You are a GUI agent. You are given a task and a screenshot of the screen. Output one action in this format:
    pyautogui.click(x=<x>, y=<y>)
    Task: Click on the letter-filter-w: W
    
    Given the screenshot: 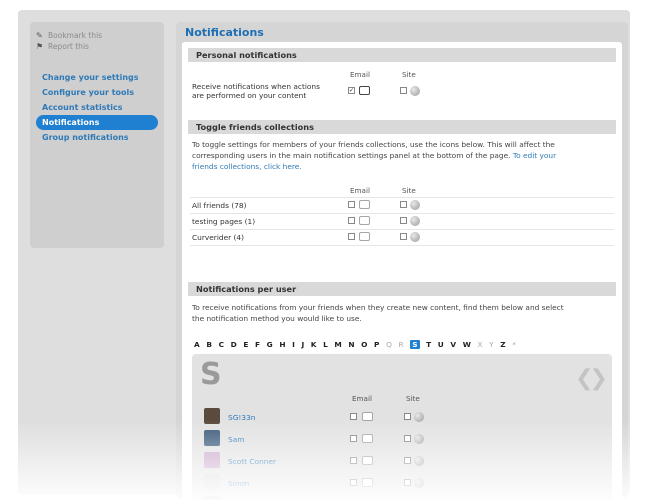 What is the action you would take?
    pyautogui.click(x=467, y=344)
    